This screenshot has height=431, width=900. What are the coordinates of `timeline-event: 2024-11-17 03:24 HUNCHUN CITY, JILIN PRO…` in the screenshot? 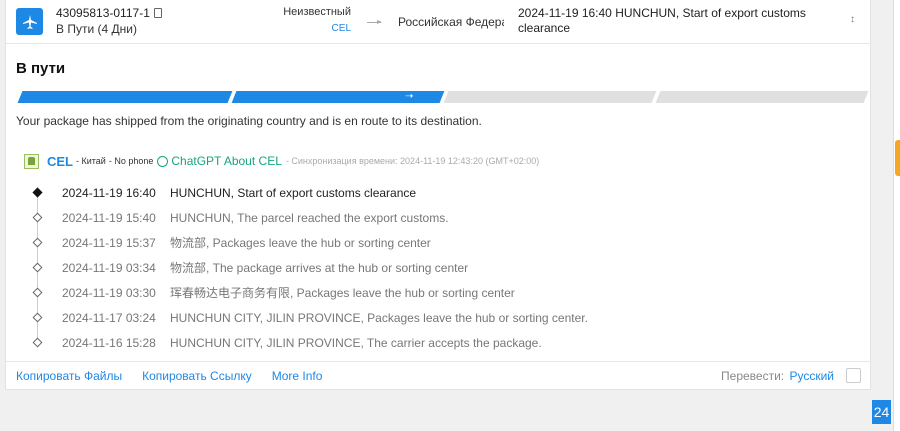 It's located at (446, 317).